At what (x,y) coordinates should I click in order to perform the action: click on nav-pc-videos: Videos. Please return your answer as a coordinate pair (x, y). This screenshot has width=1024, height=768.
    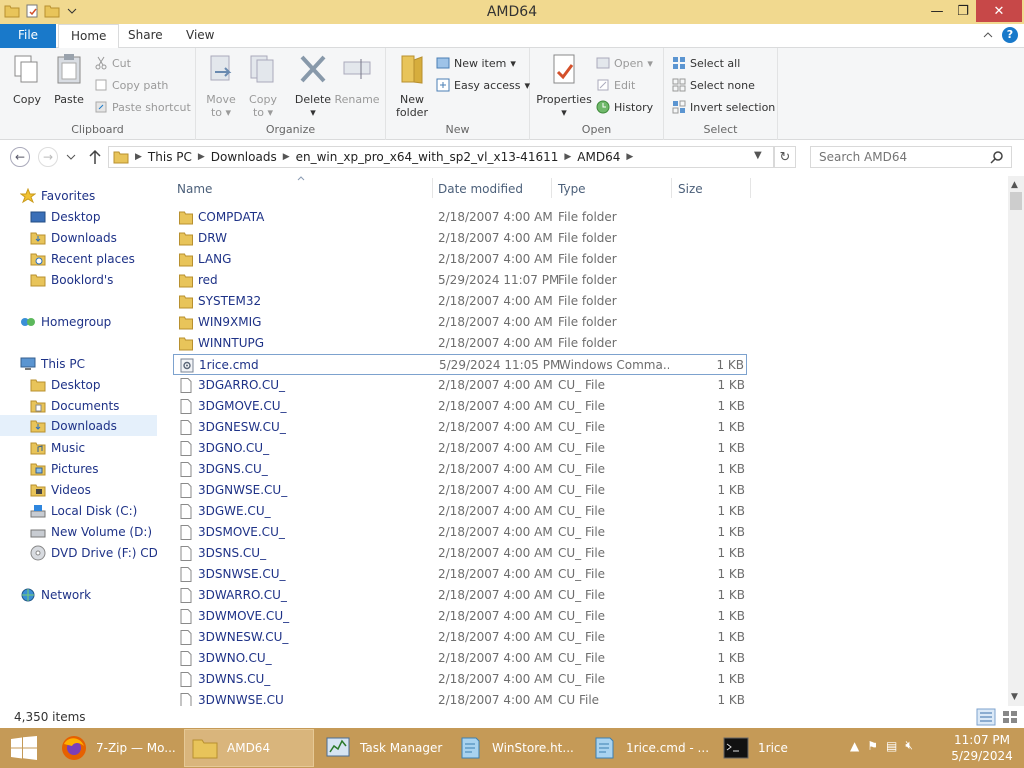
    Looking at the image, I should click on (60, 489).